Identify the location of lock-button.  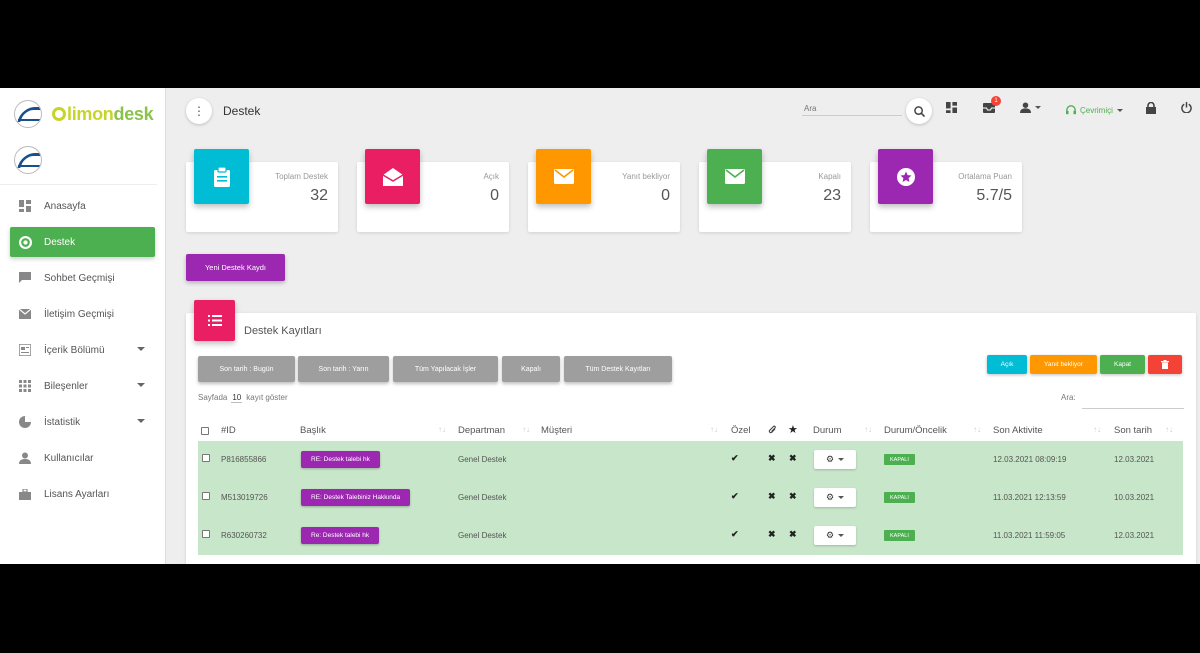
(1151, 108).